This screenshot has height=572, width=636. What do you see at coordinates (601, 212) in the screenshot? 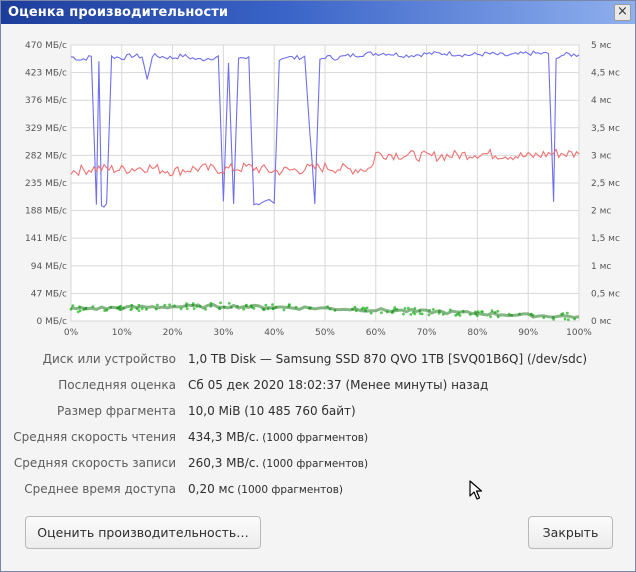
I see `y-right-tick-label: 2 мс` at bounding box center [601, 212].